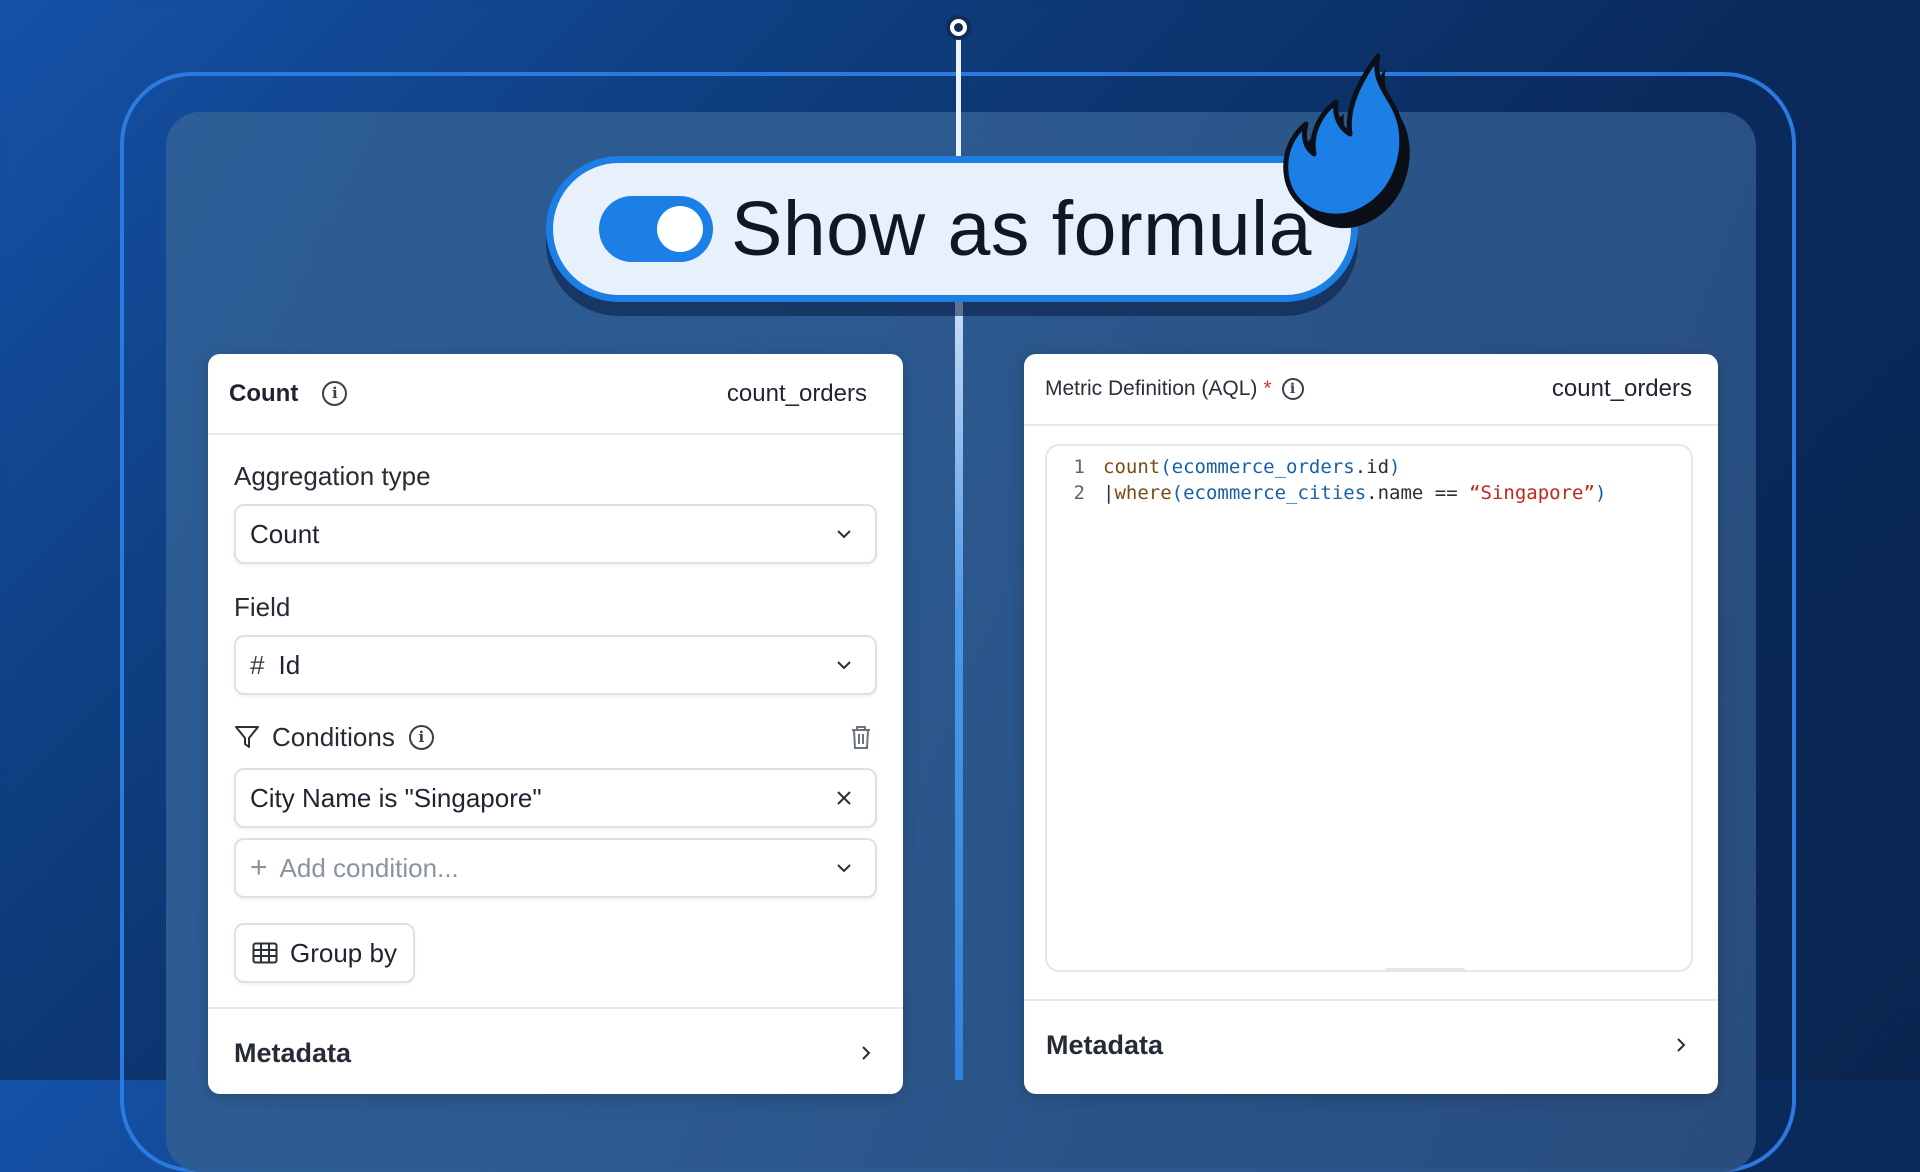 The width and height of the screenshot is (1920, 1172). What do you see at coordinates (396, 797) in the screenshot?
I see `condition-text: City Name is "Singapore"` at bounding box center [396, 797].